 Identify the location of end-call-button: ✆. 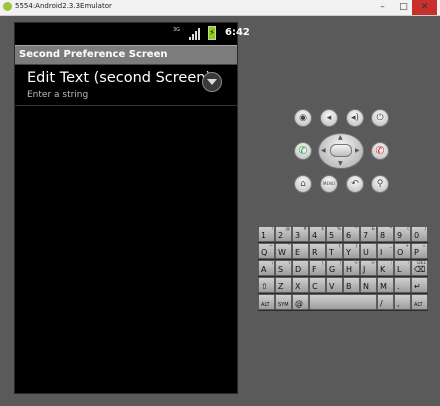
(380, 151).